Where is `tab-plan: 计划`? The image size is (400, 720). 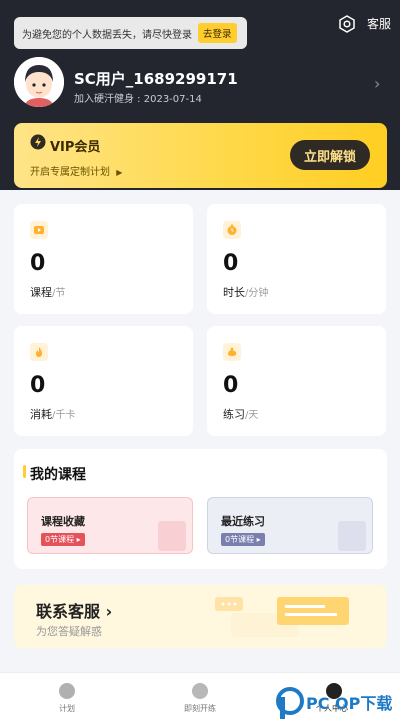
tab-plan: 计划 is located at coordinates (67, 696).